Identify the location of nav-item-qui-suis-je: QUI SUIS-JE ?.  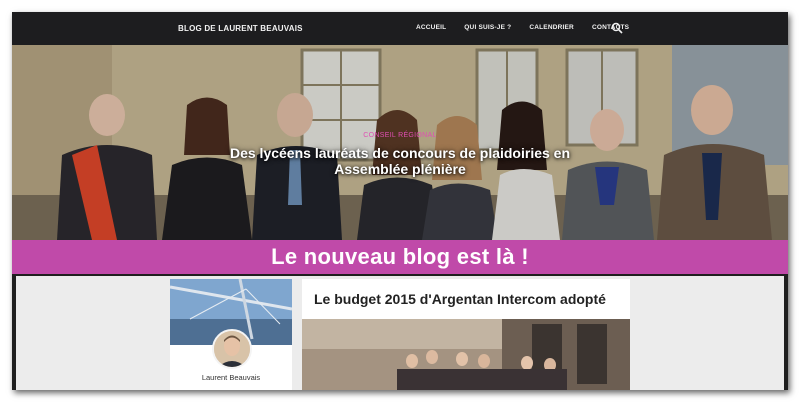
(487, 27).